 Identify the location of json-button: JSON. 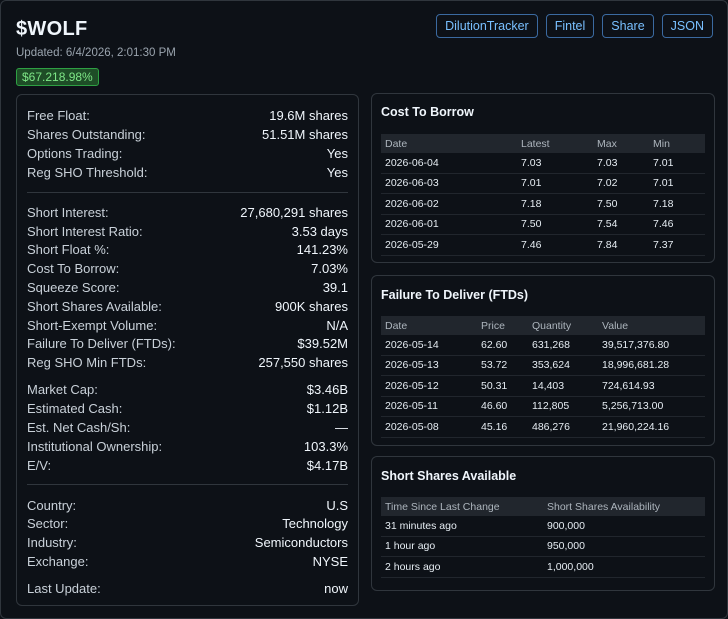
(687, 26).